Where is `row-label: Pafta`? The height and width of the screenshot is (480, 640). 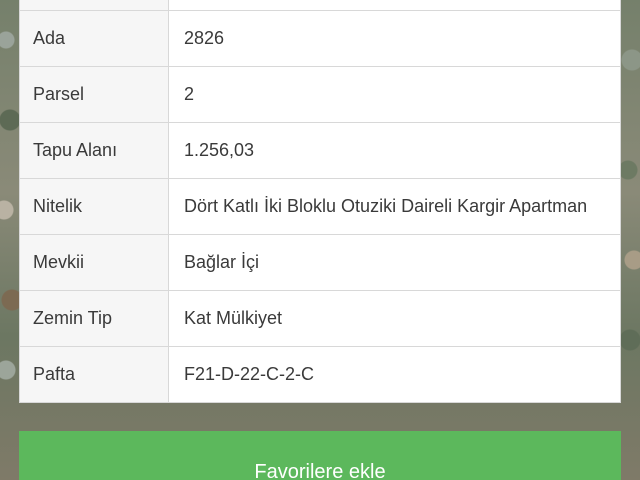 row-label: Pafta is located at coordinates (94, 374).